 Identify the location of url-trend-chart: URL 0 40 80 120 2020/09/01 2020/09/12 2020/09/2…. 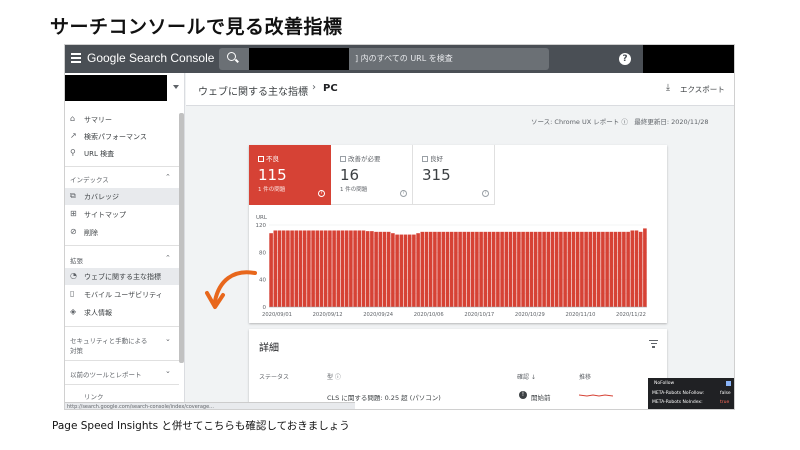
(458, 265).